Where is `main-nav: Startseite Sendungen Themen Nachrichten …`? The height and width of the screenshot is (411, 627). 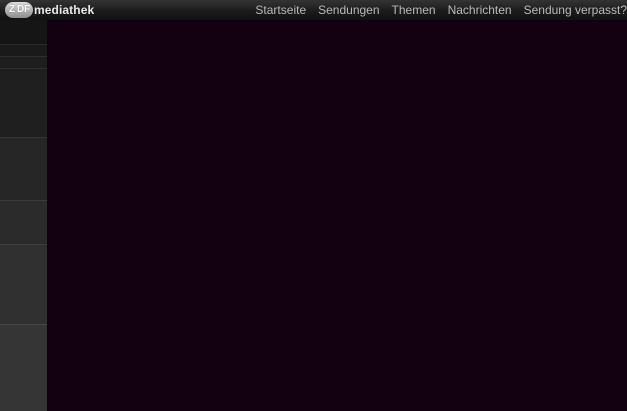 main-nav: Startseite Sendungen Themen Nachrichten … is located at coordinates (435, 10).